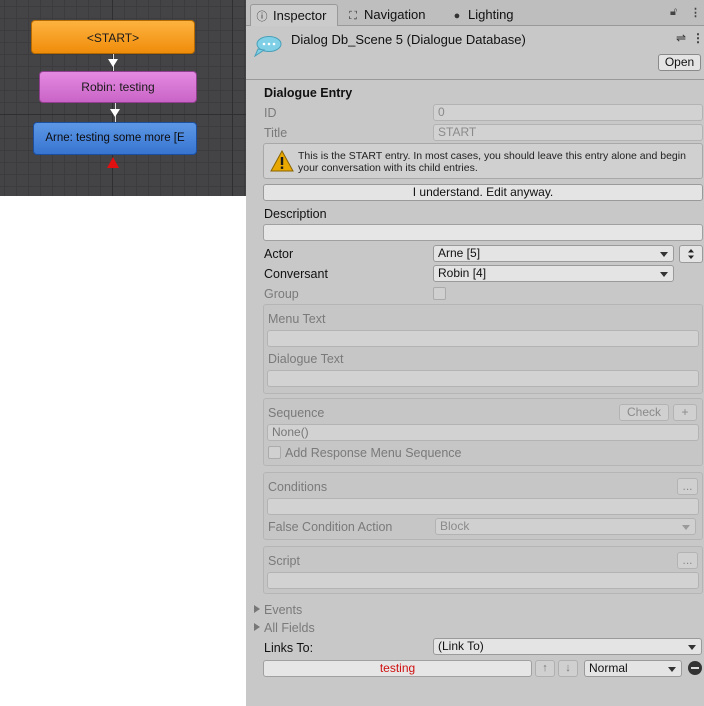  I want to click on move-link-up-button: ↑, so click(545, 668).